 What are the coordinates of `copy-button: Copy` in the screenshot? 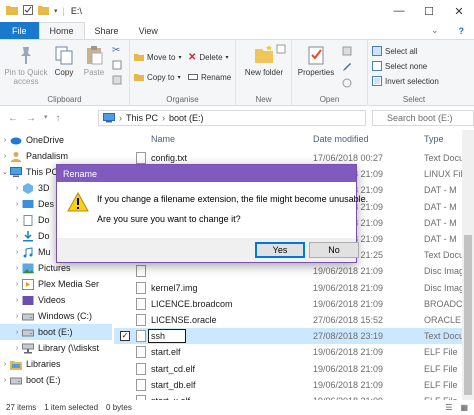 It's located at (64, 60).